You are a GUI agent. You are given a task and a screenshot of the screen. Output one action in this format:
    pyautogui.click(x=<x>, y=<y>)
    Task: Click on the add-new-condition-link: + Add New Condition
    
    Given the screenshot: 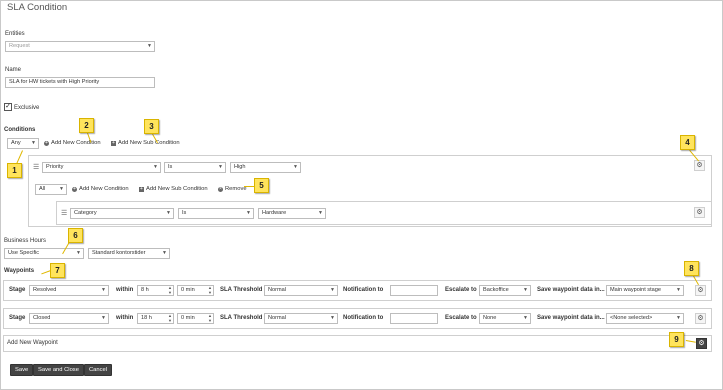 What is the action you would take?
    pyautogui.click(x=72, y=143)
    